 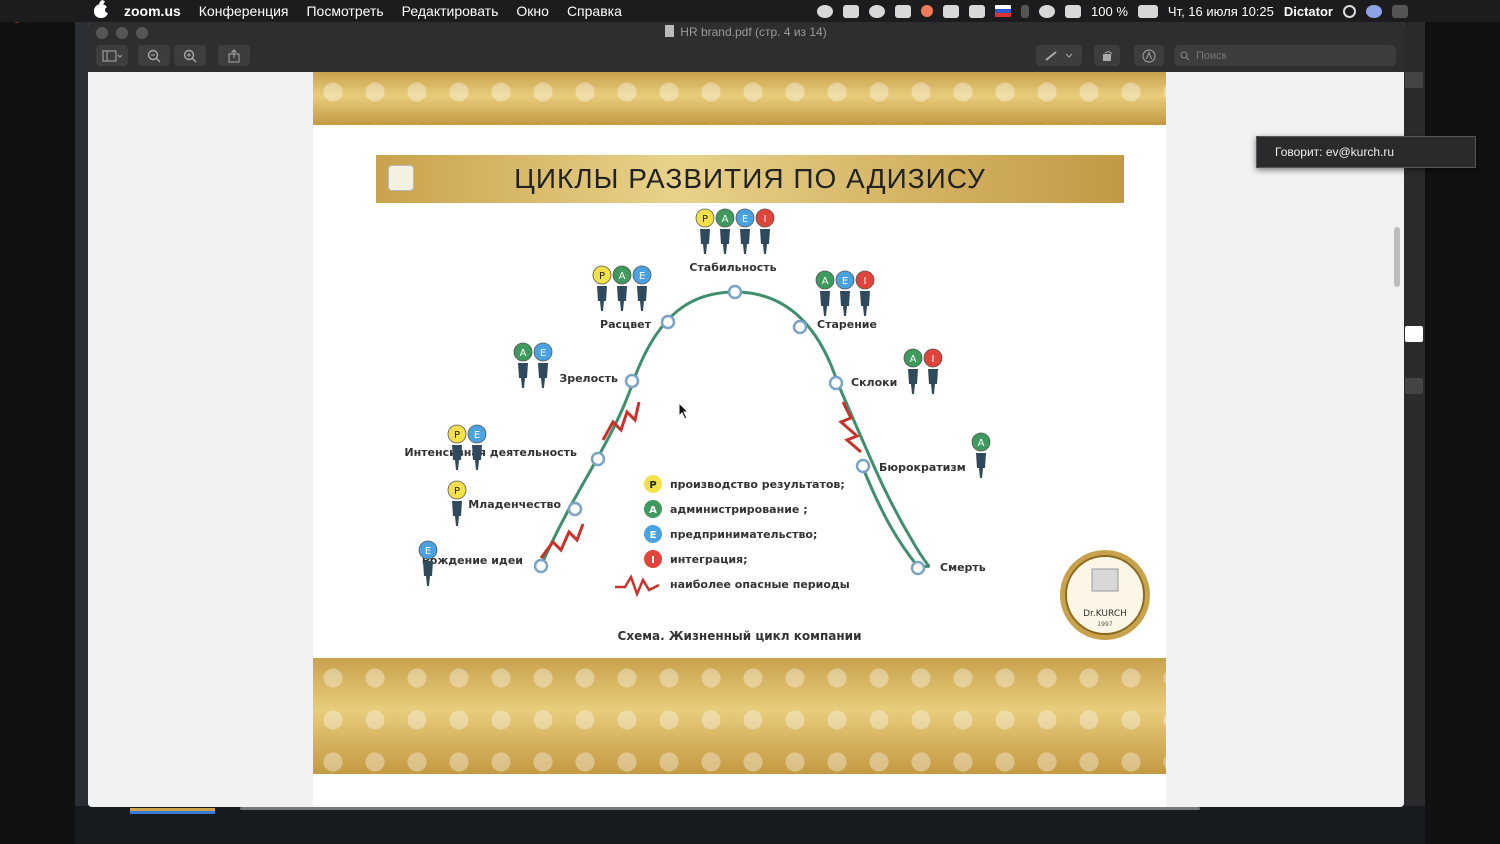 I want to click on pen-icon, so click(x=951, y=11).